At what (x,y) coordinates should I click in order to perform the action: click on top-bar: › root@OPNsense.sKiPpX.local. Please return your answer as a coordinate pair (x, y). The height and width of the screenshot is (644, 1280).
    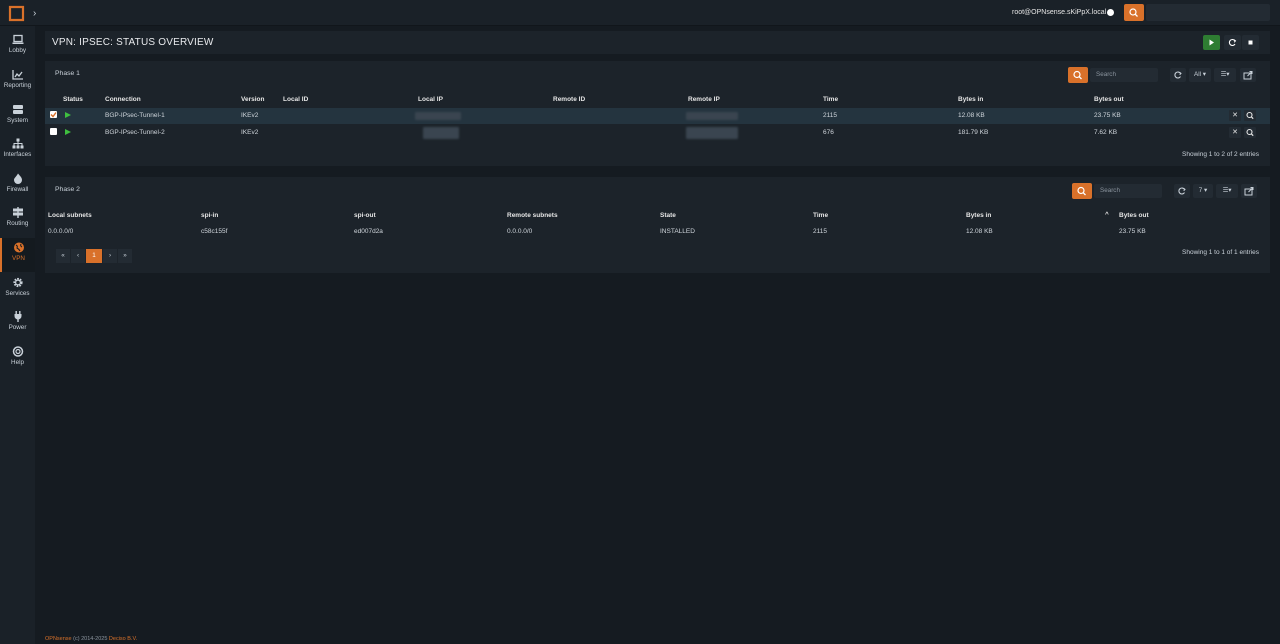
    Looking at the image, I should click on (640, 13).